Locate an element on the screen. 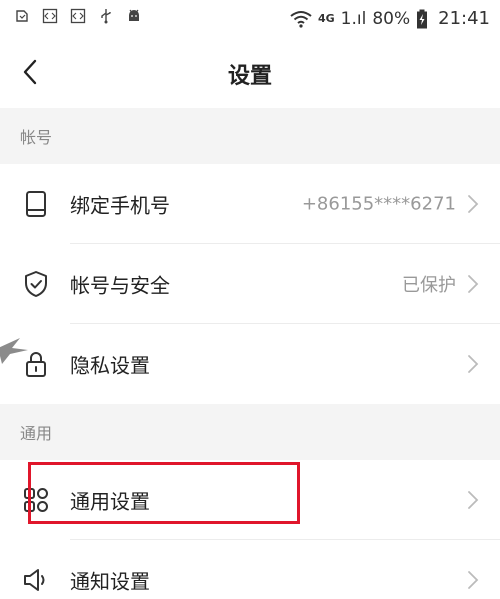 The image size is (500, 599). phone-number-value: +86155****6271 is located at coordinates (378, 204).